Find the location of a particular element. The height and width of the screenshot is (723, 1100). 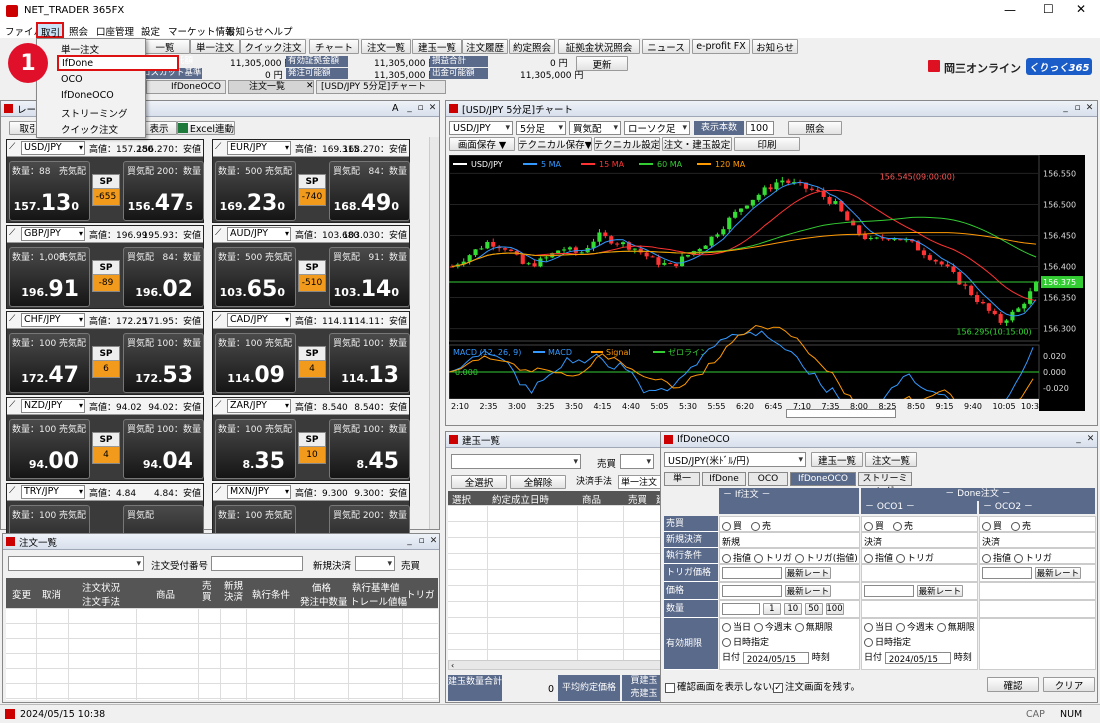

ask-button: 買気配 84：数量 168.490 is located at coordinates (369, 191).